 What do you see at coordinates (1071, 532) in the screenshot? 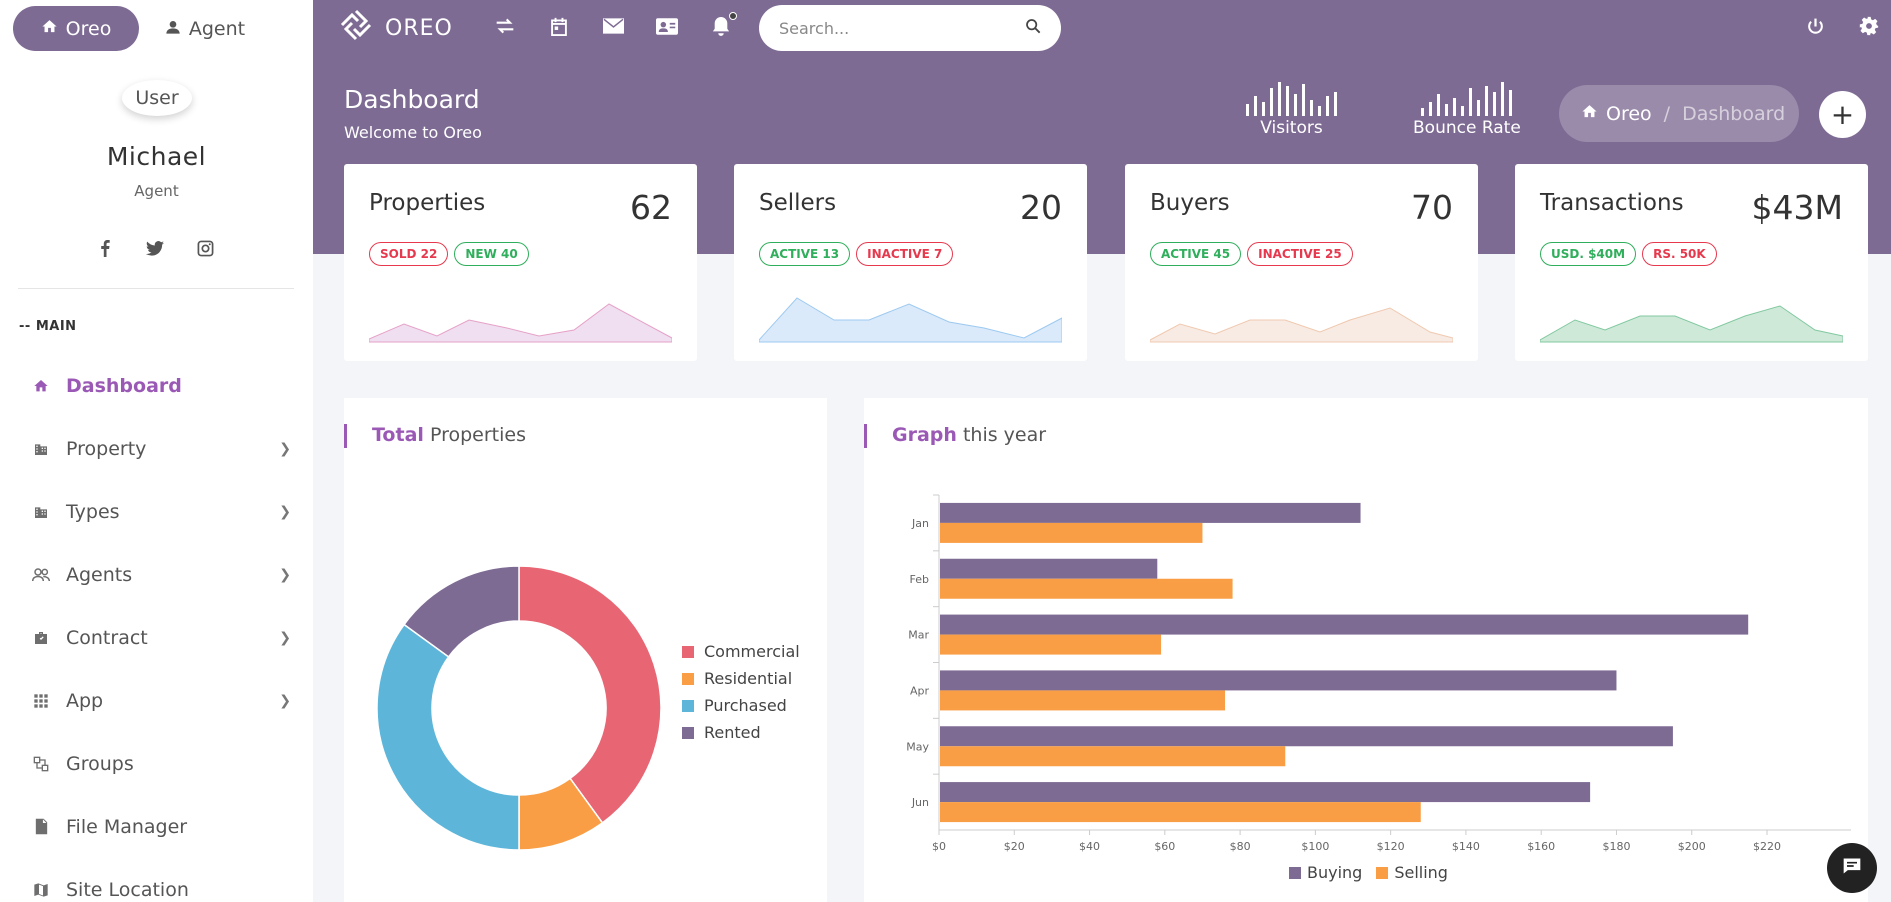
I see `bar-selling-jan` at bounding box center [1071, 532].